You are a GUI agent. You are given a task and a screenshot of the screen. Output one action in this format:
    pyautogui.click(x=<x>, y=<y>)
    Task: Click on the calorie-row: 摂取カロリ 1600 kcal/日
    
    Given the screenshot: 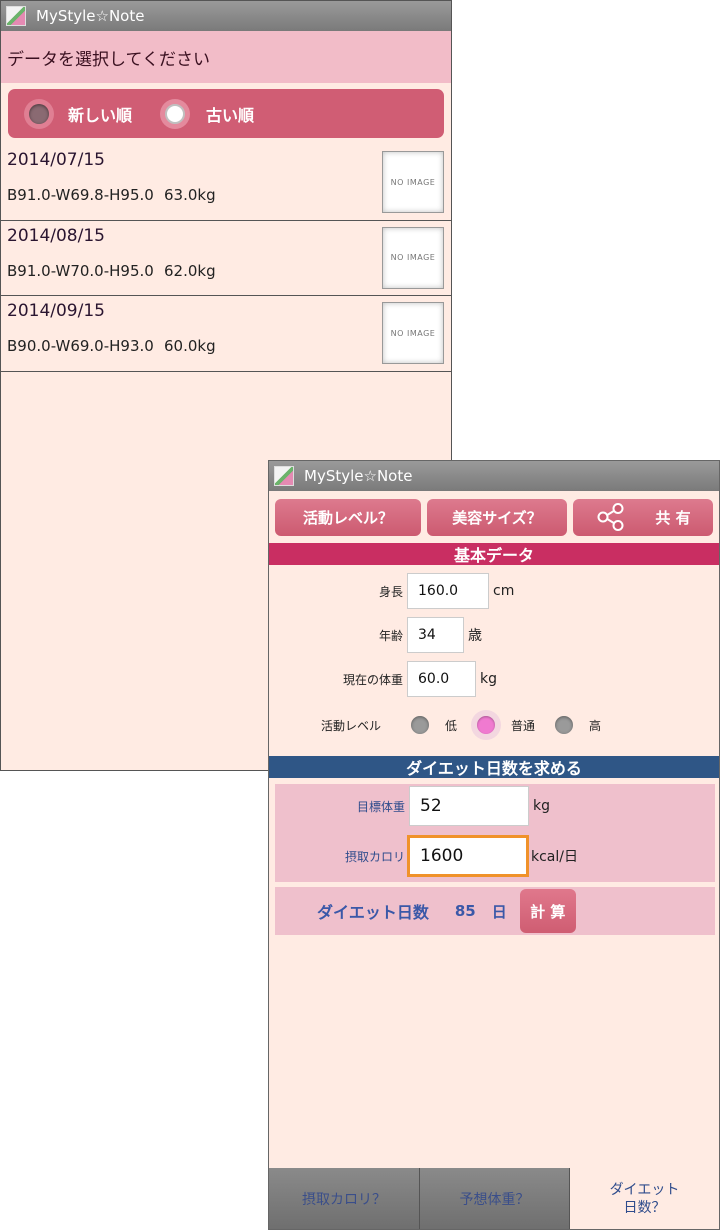 What is the action you would take?
    pyautogui.click(x=426, y=856)
    